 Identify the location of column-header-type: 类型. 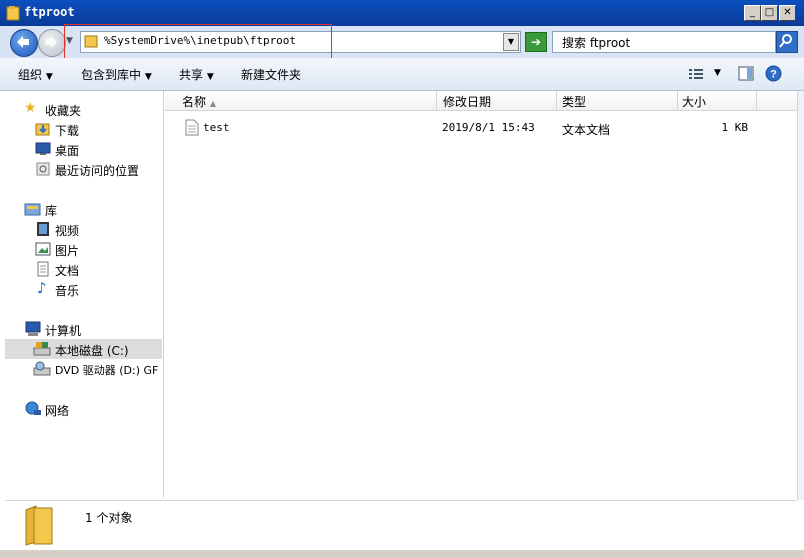
(574, 101).